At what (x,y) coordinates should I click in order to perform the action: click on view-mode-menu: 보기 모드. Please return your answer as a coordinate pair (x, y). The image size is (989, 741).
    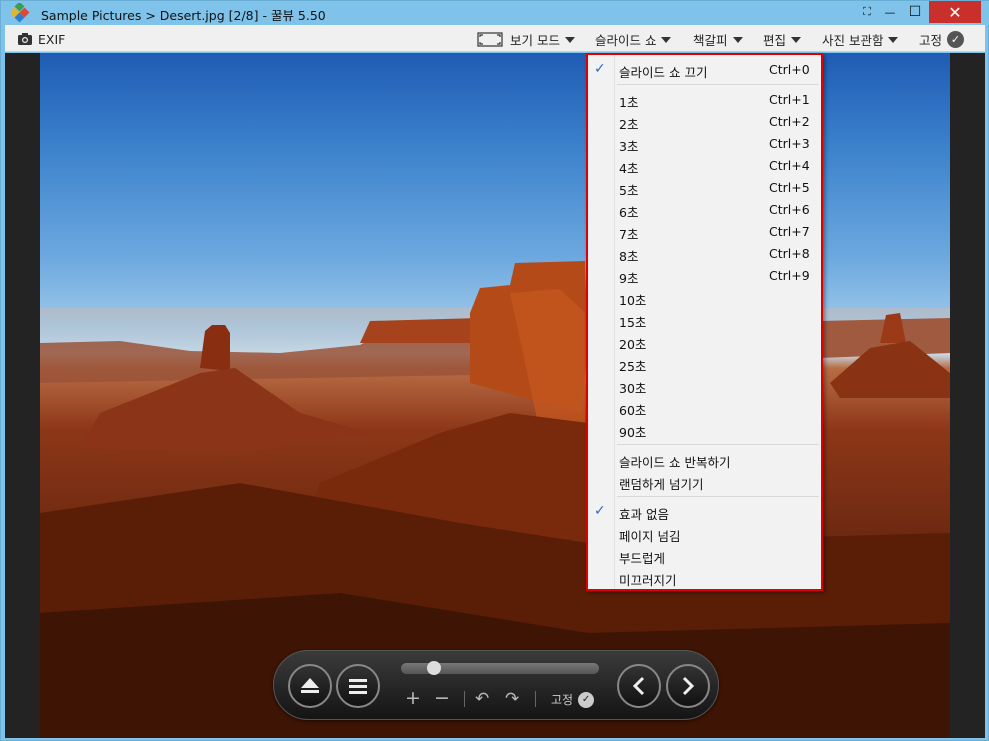
    Looking at the image, I should click on (526, 39).